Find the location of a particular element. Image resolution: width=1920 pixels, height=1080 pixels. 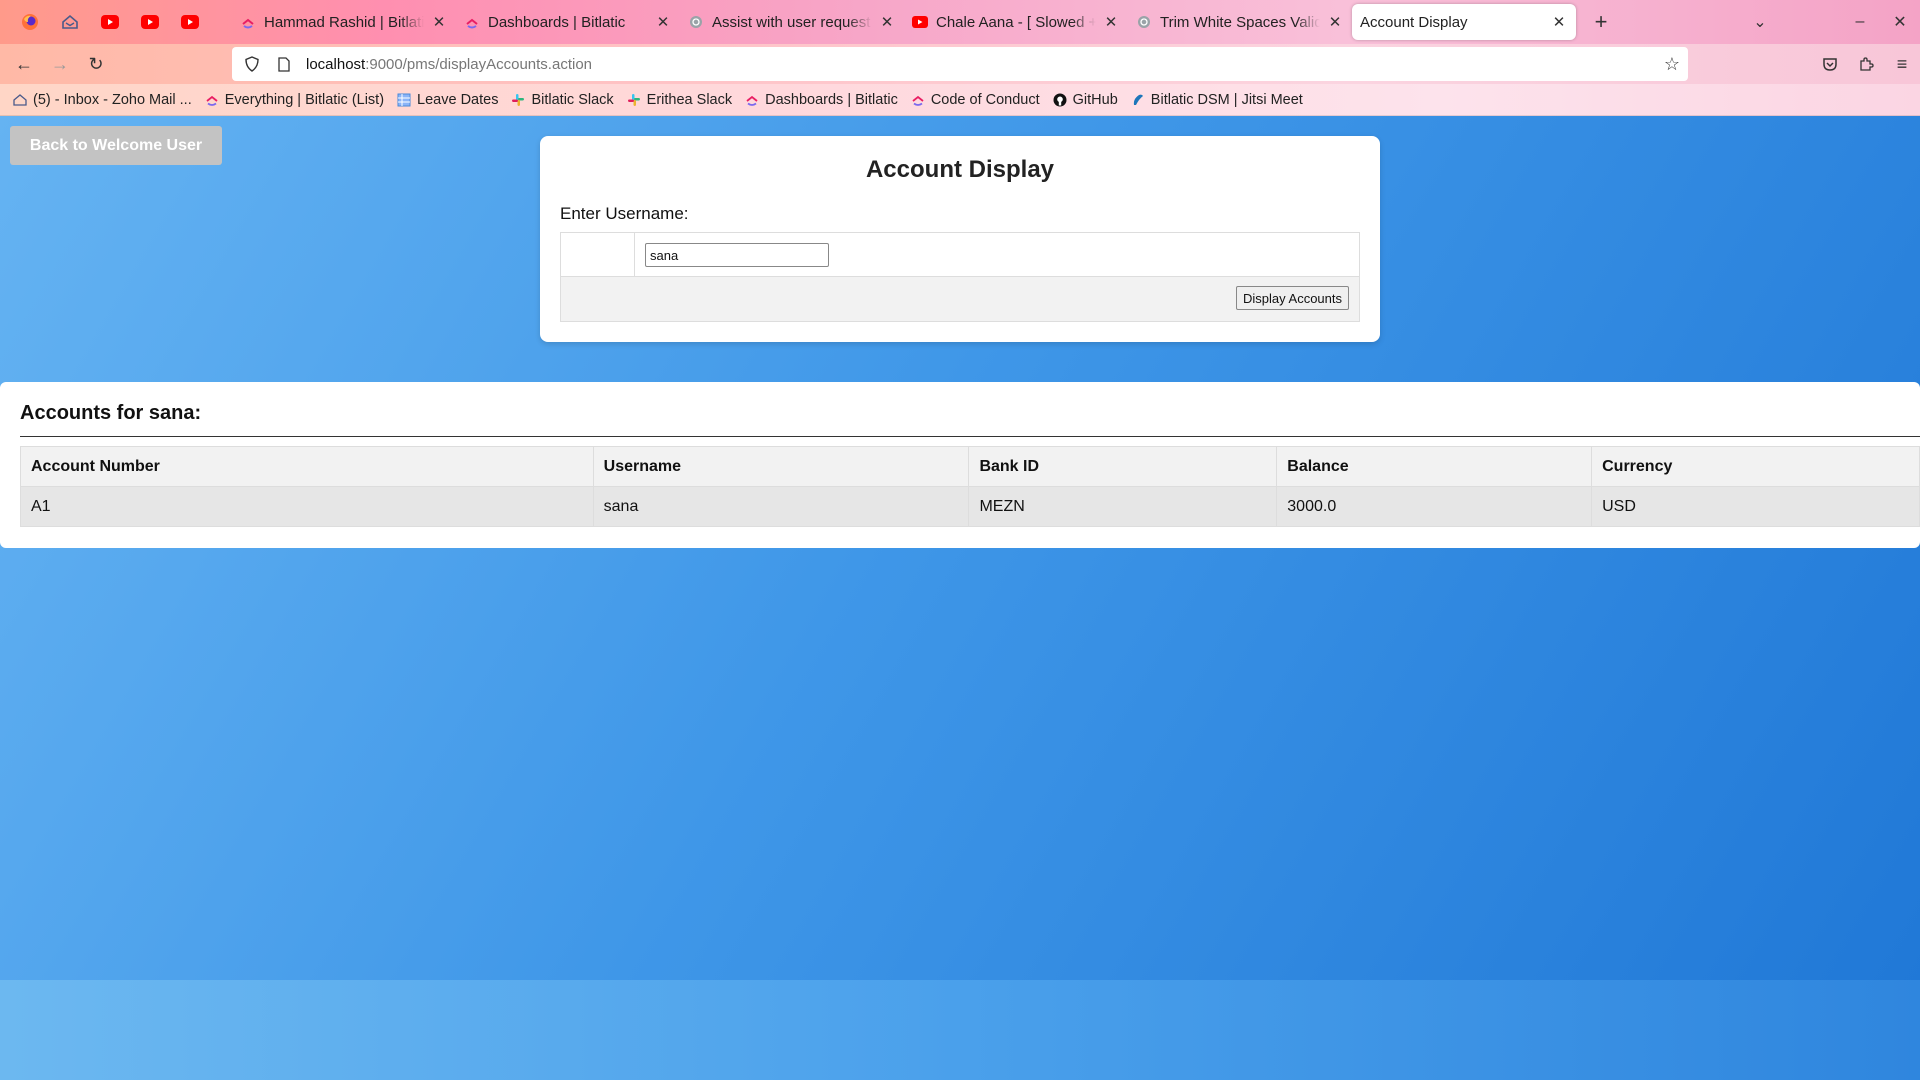

column-header-currency: Currency is located at coordinates (1755, 466).